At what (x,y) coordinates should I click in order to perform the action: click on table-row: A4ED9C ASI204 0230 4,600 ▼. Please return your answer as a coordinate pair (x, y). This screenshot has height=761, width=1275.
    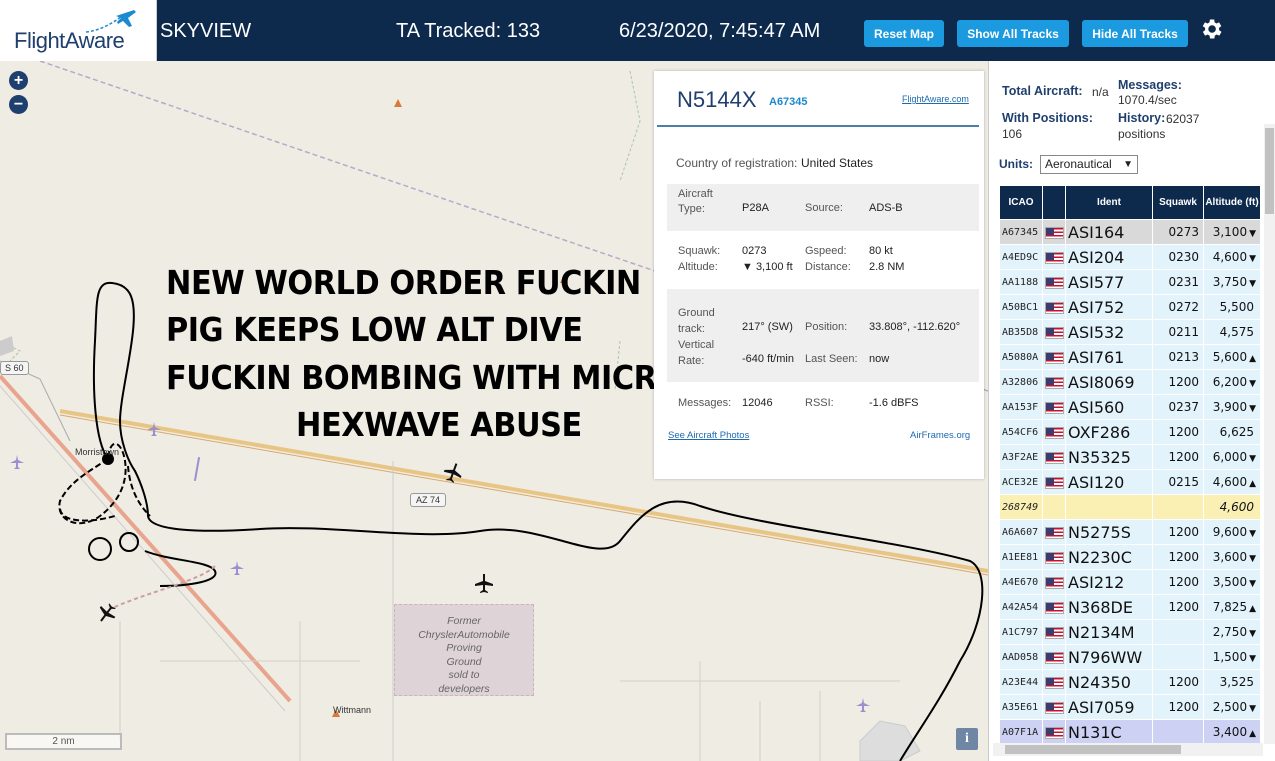
    Looking at the image, I should click on (1130, 257).